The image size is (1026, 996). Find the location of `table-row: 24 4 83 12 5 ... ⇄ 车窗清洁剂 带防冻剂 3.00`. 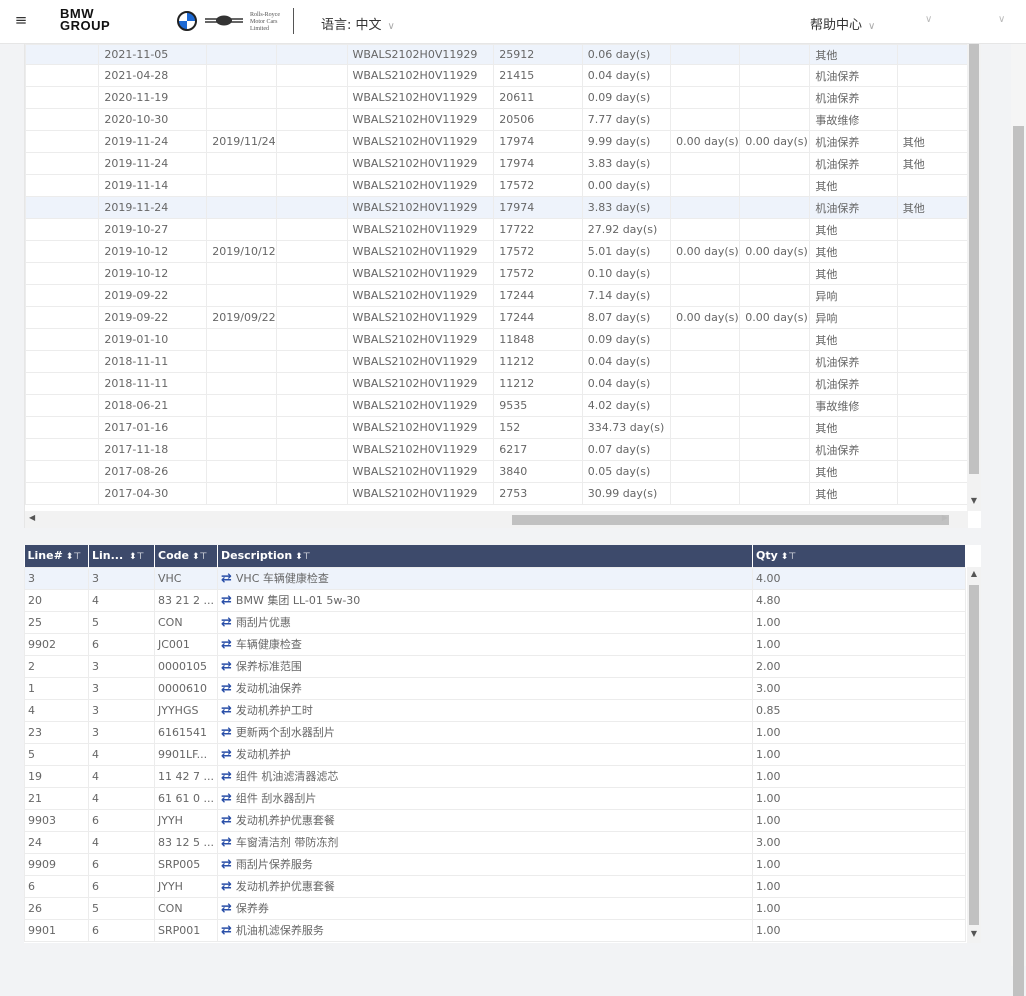

table-row: 24 4 83 12 5 ... ⇄ 车窗清洁剂 带防冻剂 3.00 is located at coordinates (495, 842).